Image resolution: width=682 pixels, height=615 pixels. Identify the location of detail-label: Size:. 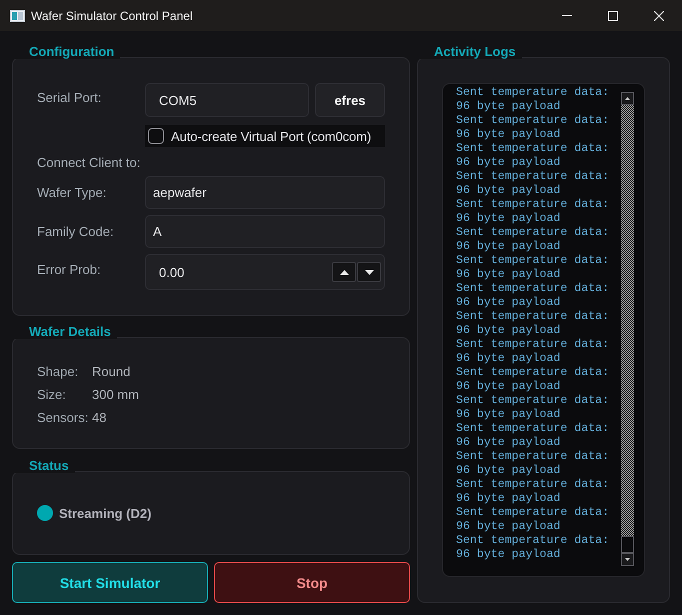
(52, 394).